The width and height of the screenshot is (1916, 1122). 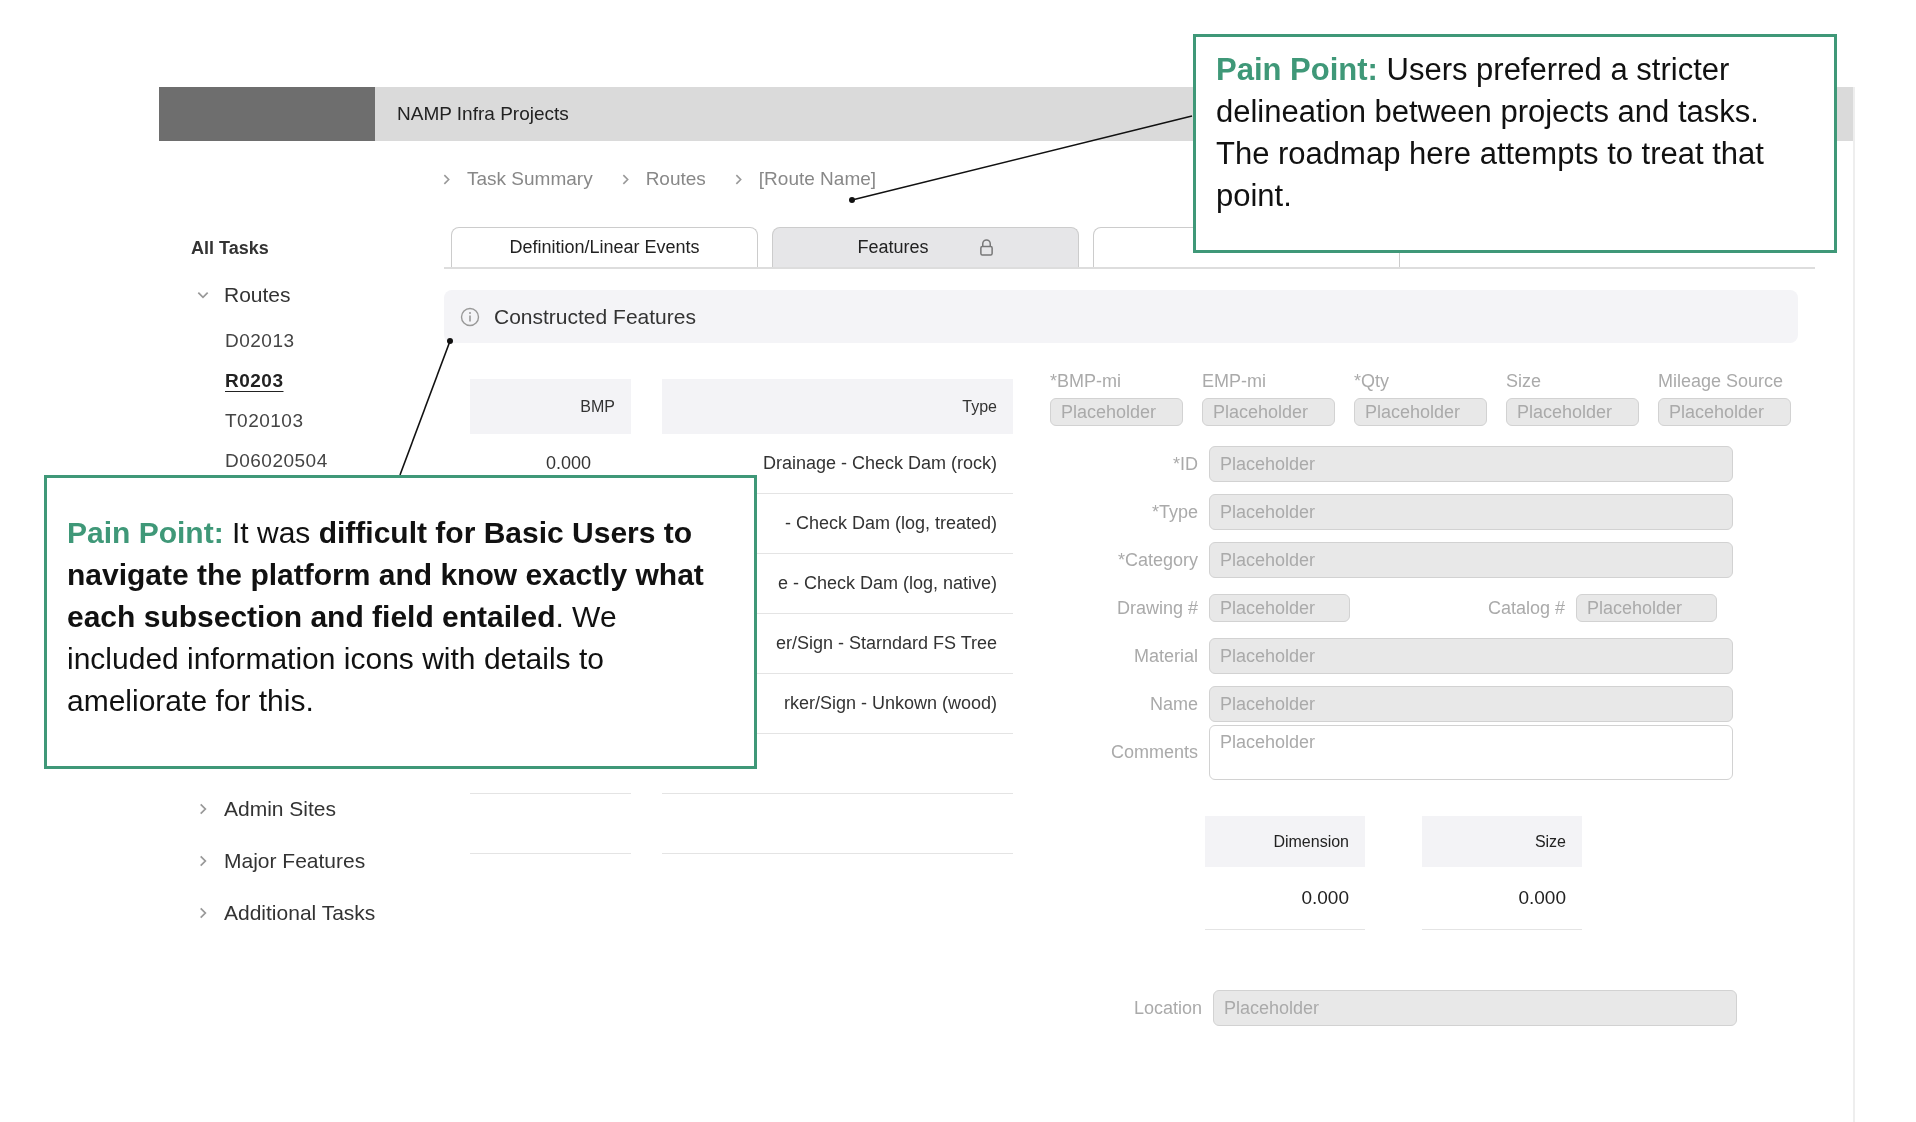 What do you see at coordinates (1285, 841) in the screenshot?
I see `column-header: Dimension` at bounding box center [1285, 841].